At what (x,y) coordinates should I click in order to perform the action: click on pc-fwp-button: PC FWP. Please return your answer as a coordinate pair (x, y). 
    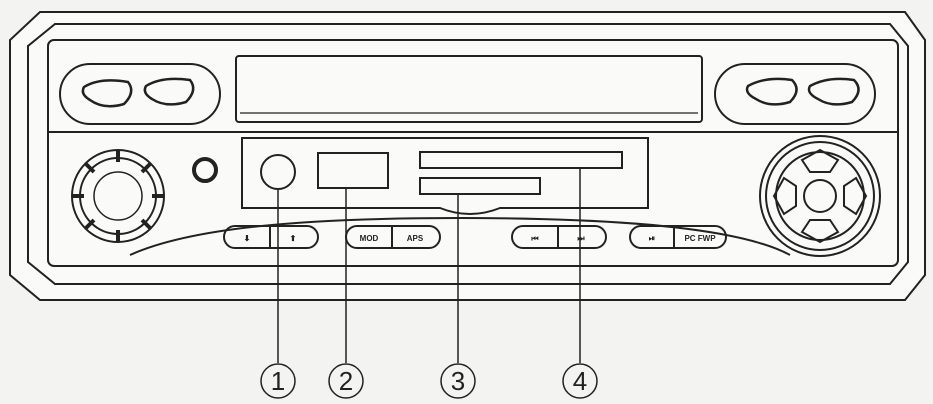
    Looking at the image, I should click on (700, 238).